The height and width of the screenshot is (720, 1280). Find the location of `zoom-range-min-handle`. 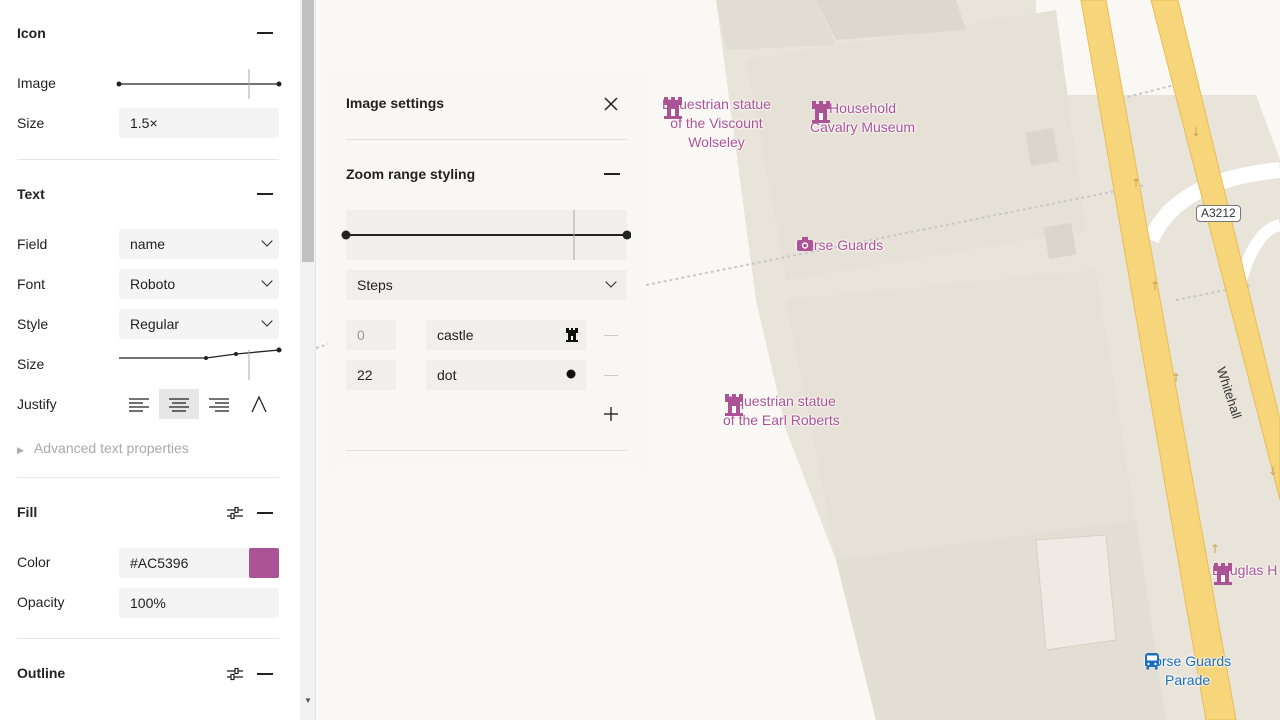

zoom-range-min-handle is located at coordinates (346, 235).